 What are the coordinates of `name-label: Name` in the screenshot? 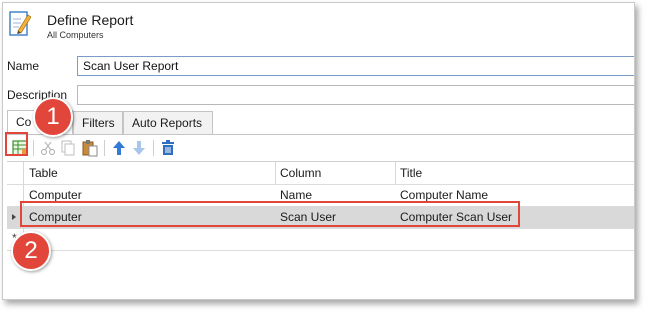 It's located at (23, 66).